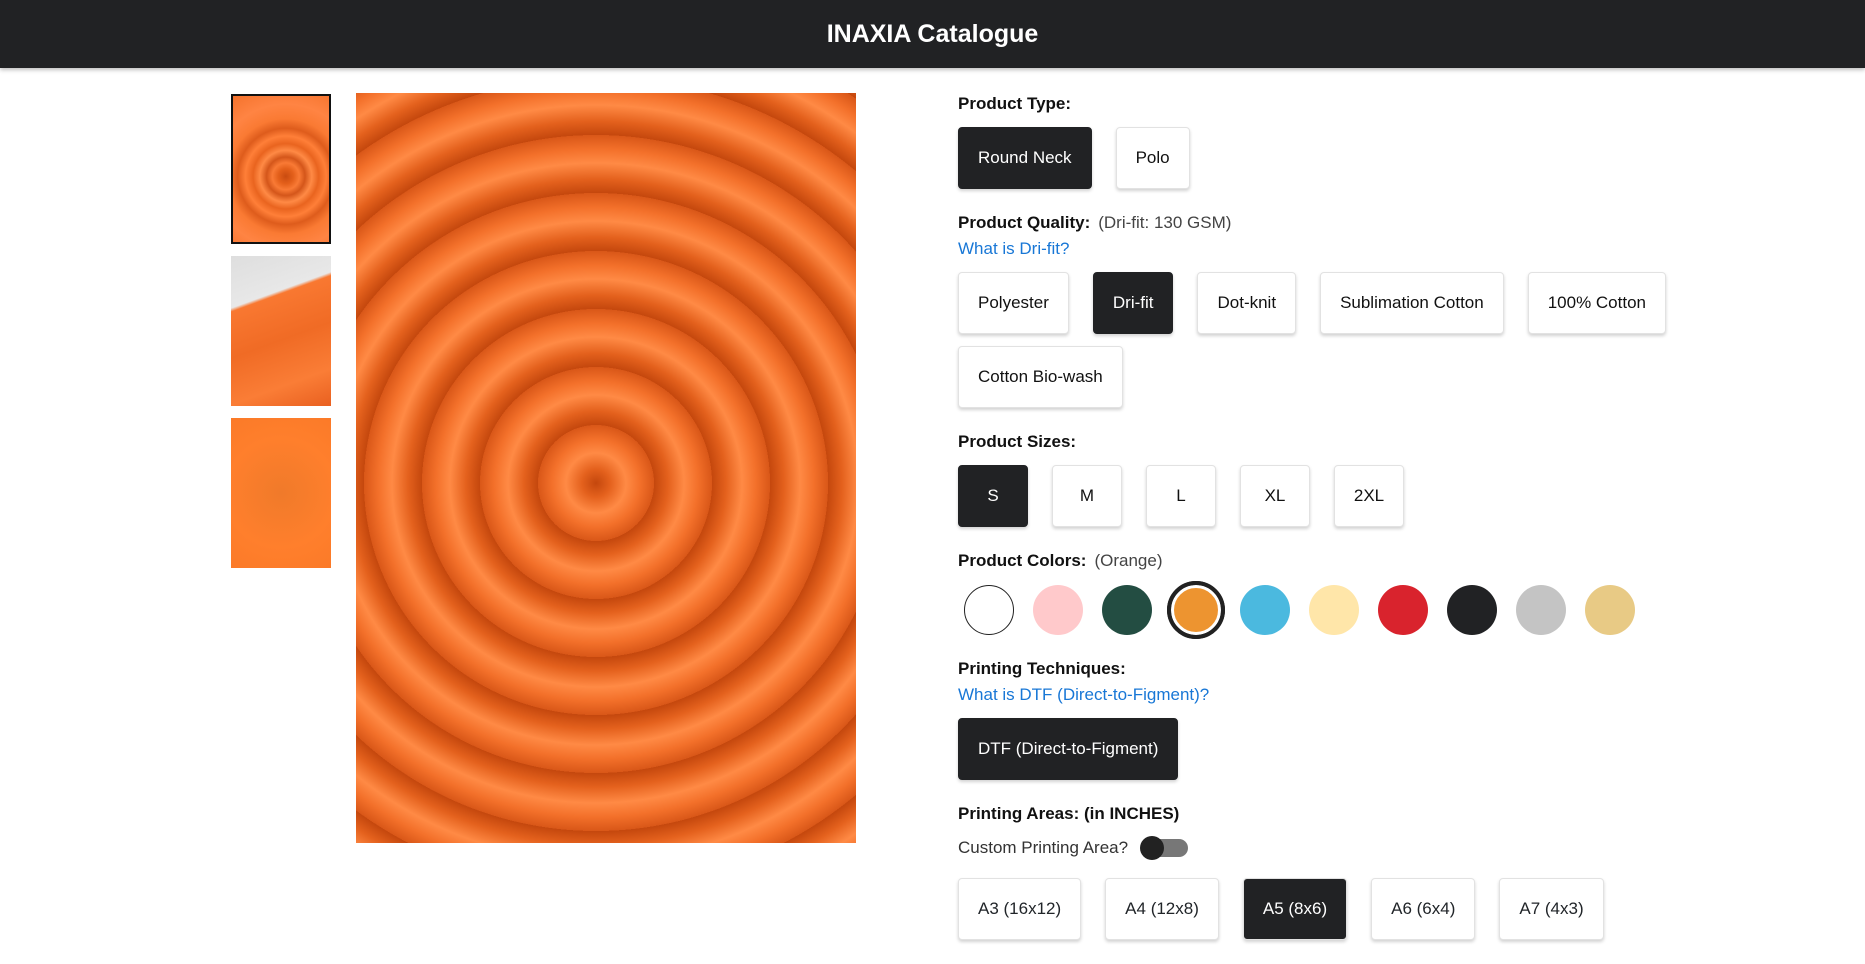  Describe the element at coordinates (281, 331) in the screenshot. I see `thumbnail-folded-fabric` at that location.